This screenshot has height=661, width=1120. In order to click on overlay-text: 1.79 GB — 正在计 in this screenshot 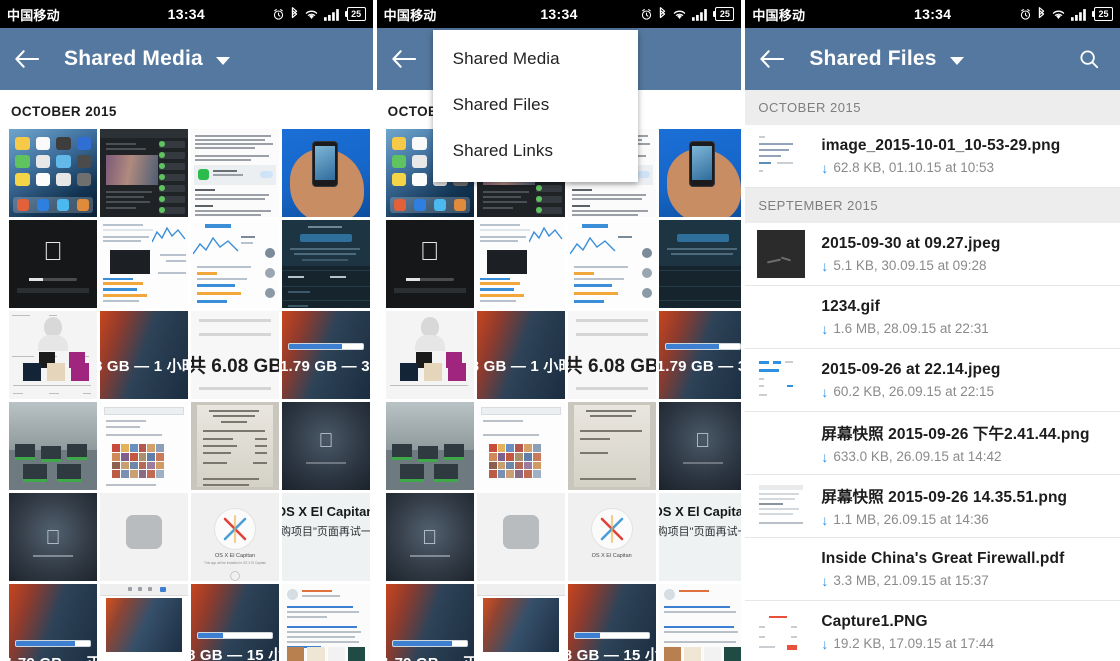, I will do `click(53, 656)`.